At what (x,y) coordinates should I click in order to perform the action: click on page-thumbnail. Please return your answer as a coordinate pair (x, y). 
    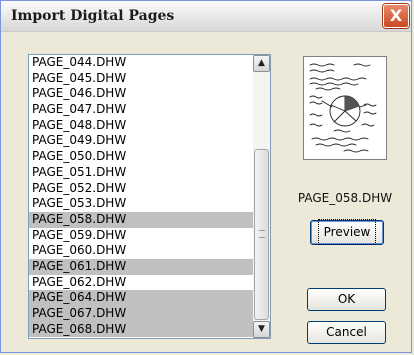
    Looking at the image, I should click on (345, 108).